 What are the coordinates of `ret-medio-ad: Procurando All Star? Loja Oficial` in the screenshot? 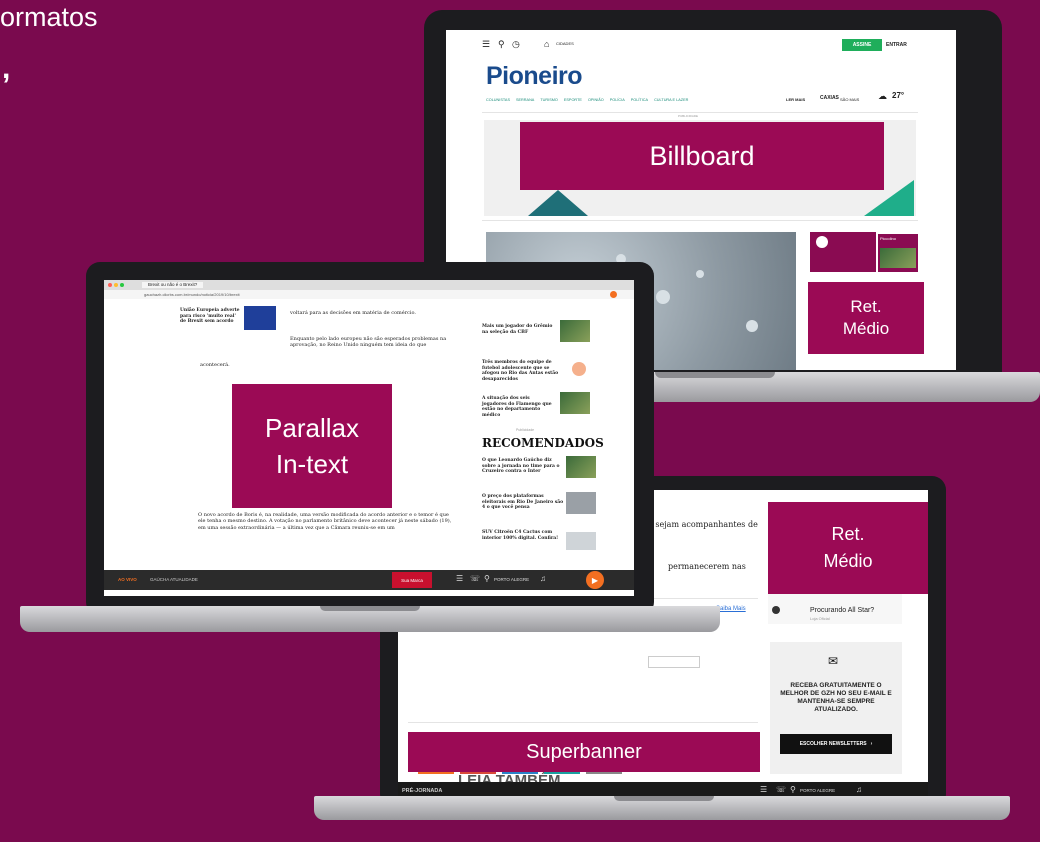 It's located at (835, 607).